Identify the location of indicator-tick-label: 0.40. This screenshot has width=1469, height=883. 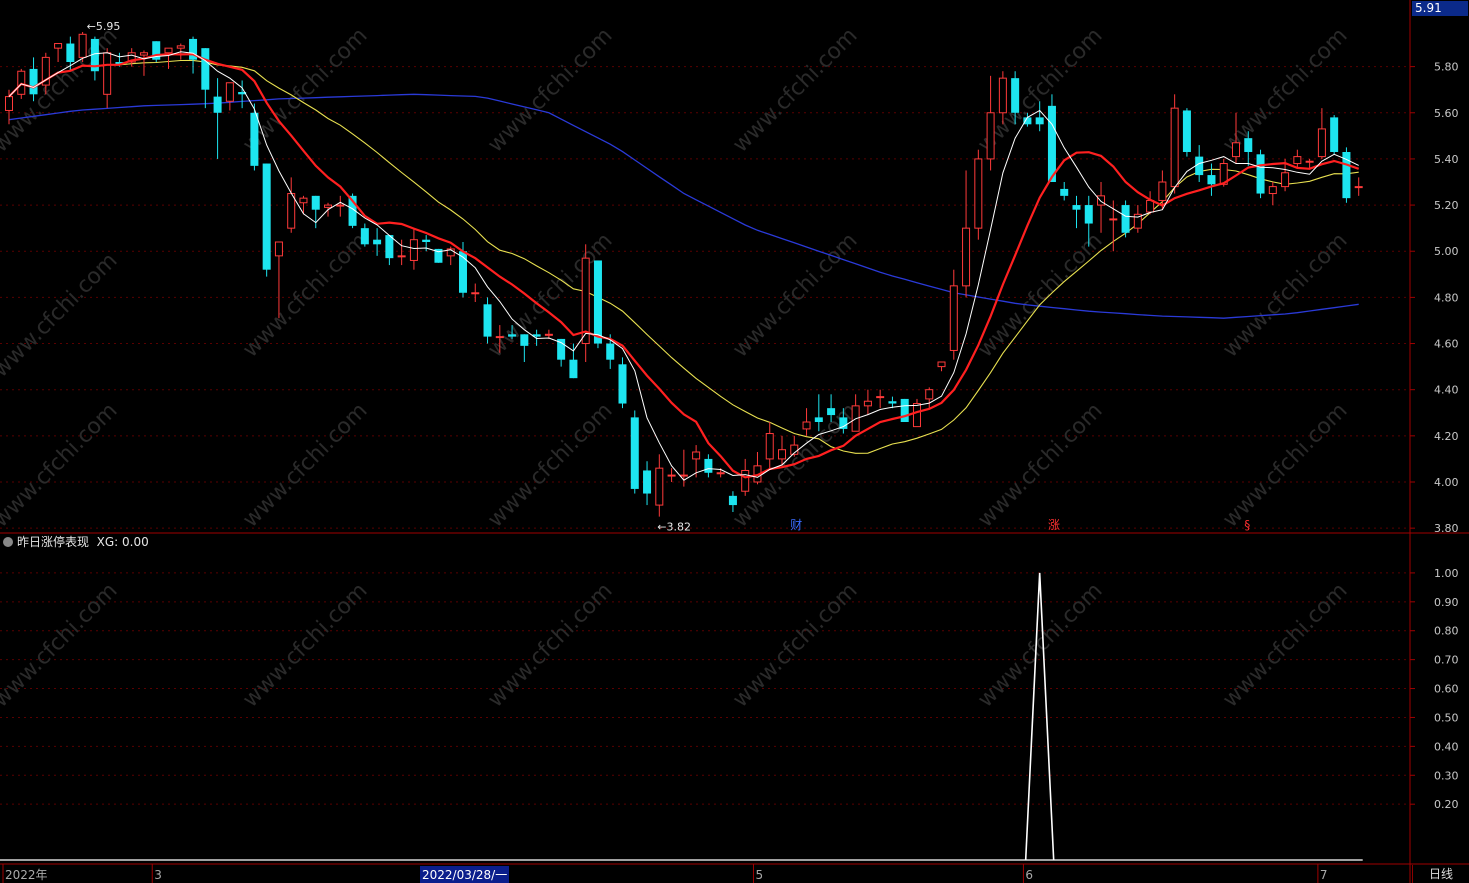
(1446, 746).